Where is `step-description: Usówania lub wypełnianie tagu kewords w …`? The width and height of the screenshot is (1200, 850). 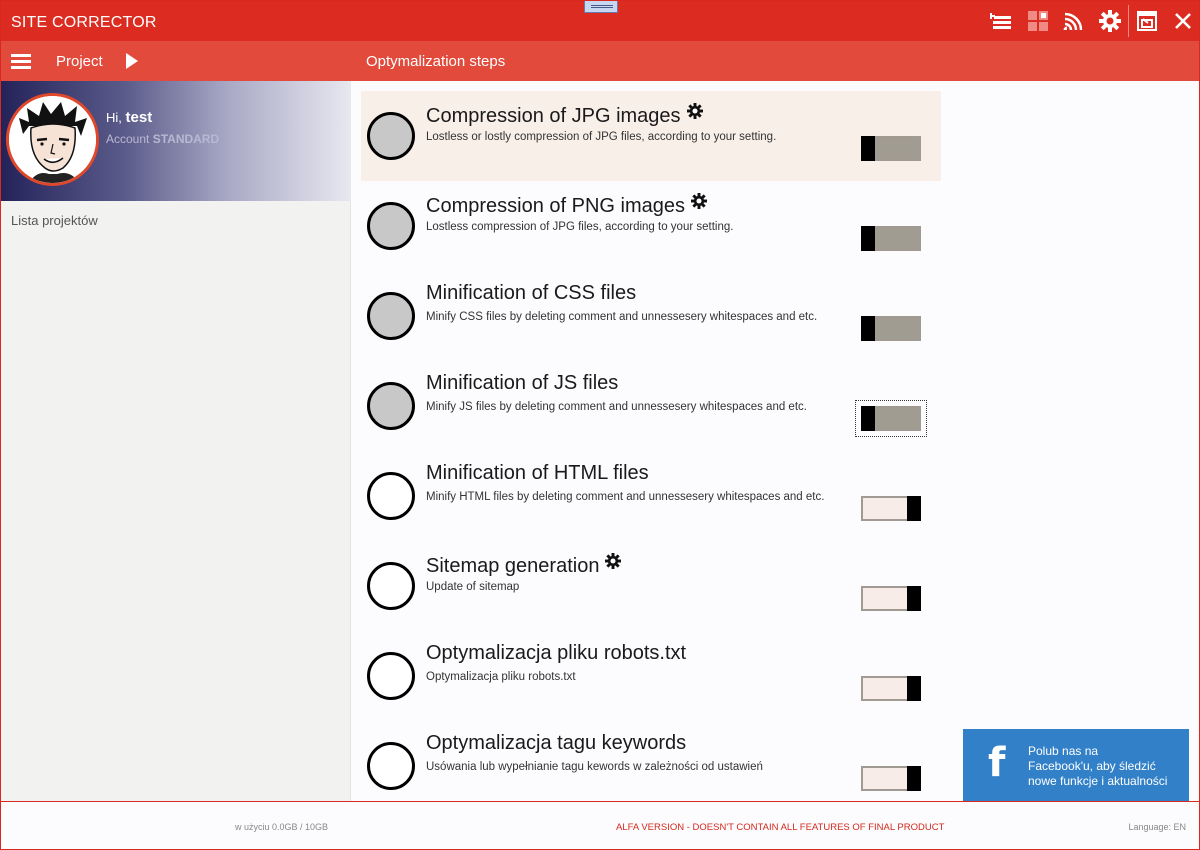 step-description: Usówania lub wypełnianie tagu kewords w … is located at coordinates (594, 767).